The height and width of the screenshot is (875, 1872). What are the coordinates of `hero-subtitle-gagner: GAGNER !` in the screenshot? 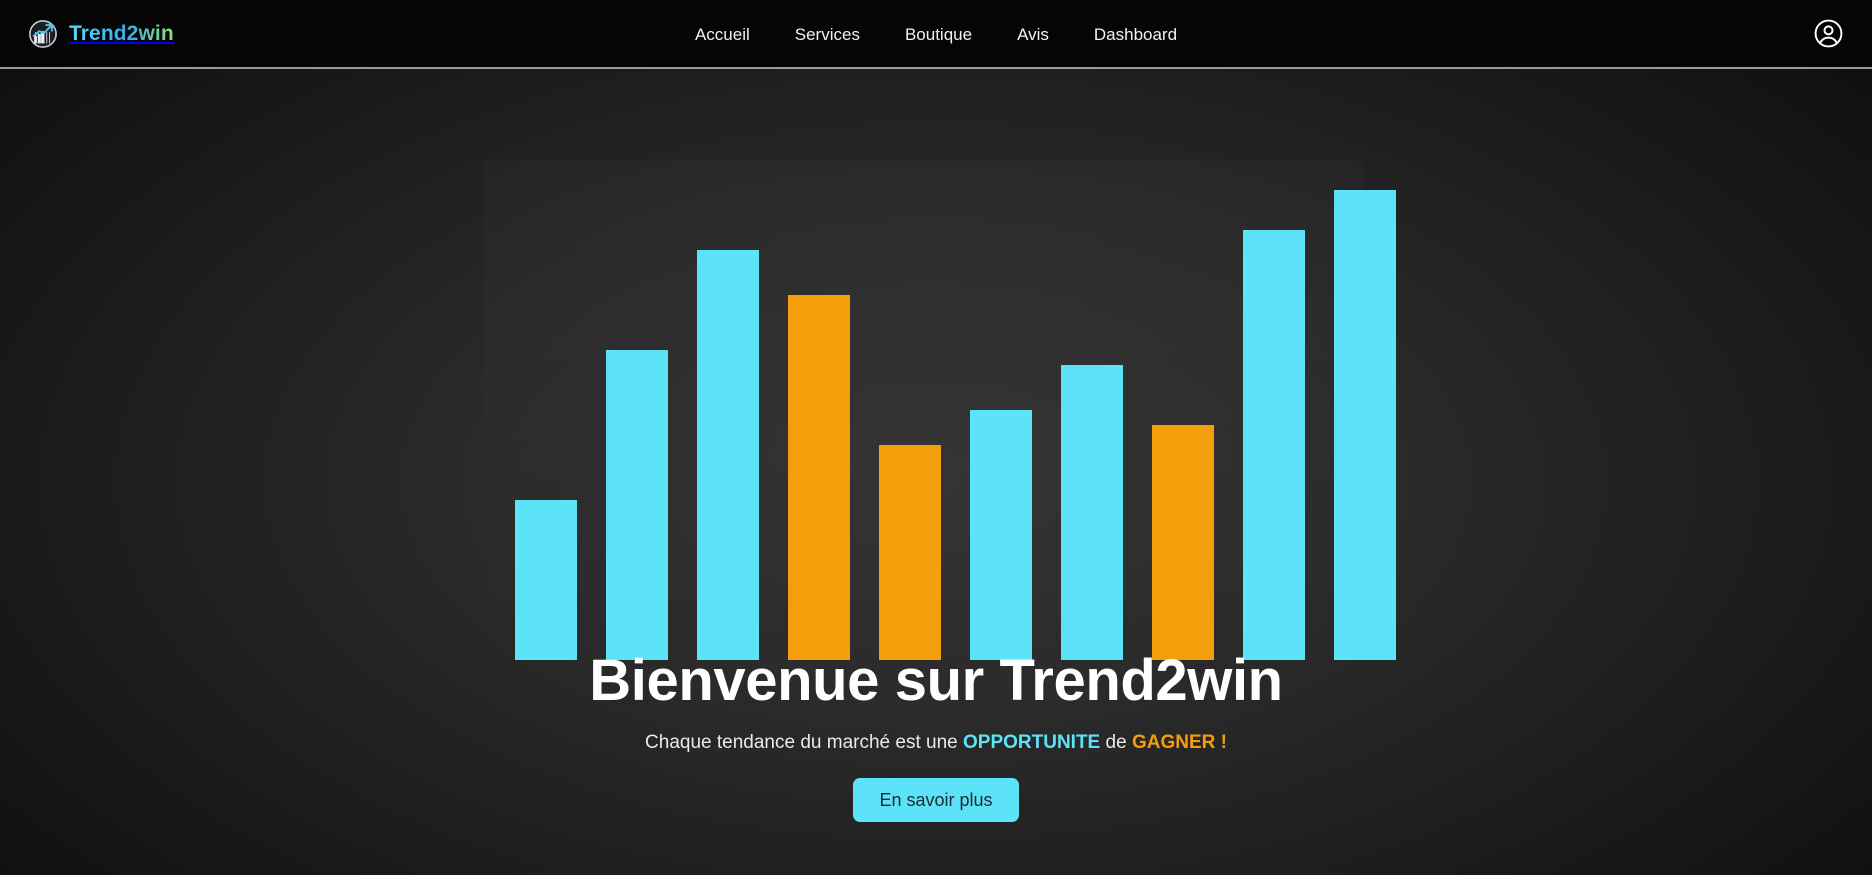 It's located at (1179, 742).